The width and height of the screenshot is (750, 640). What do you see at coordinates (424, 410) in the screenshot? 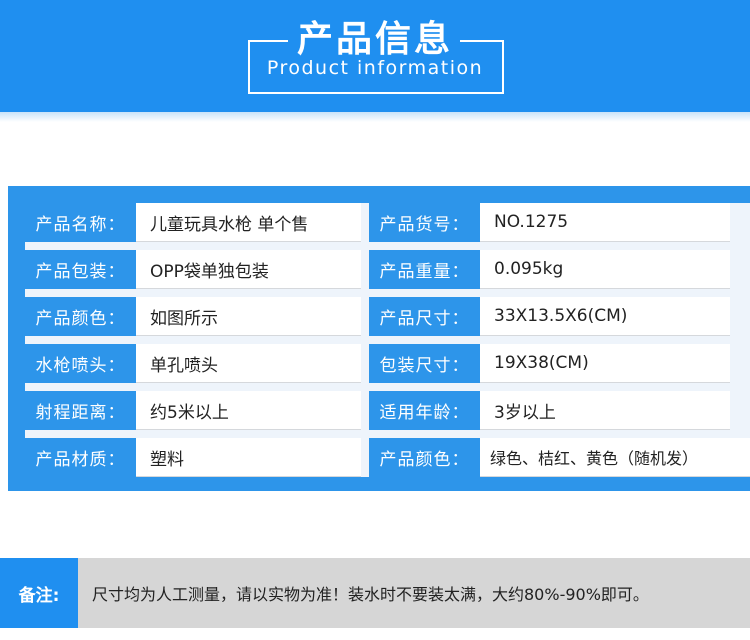
I see `spec-label-age: 适用年龄：` at bounding box center [424, 410].